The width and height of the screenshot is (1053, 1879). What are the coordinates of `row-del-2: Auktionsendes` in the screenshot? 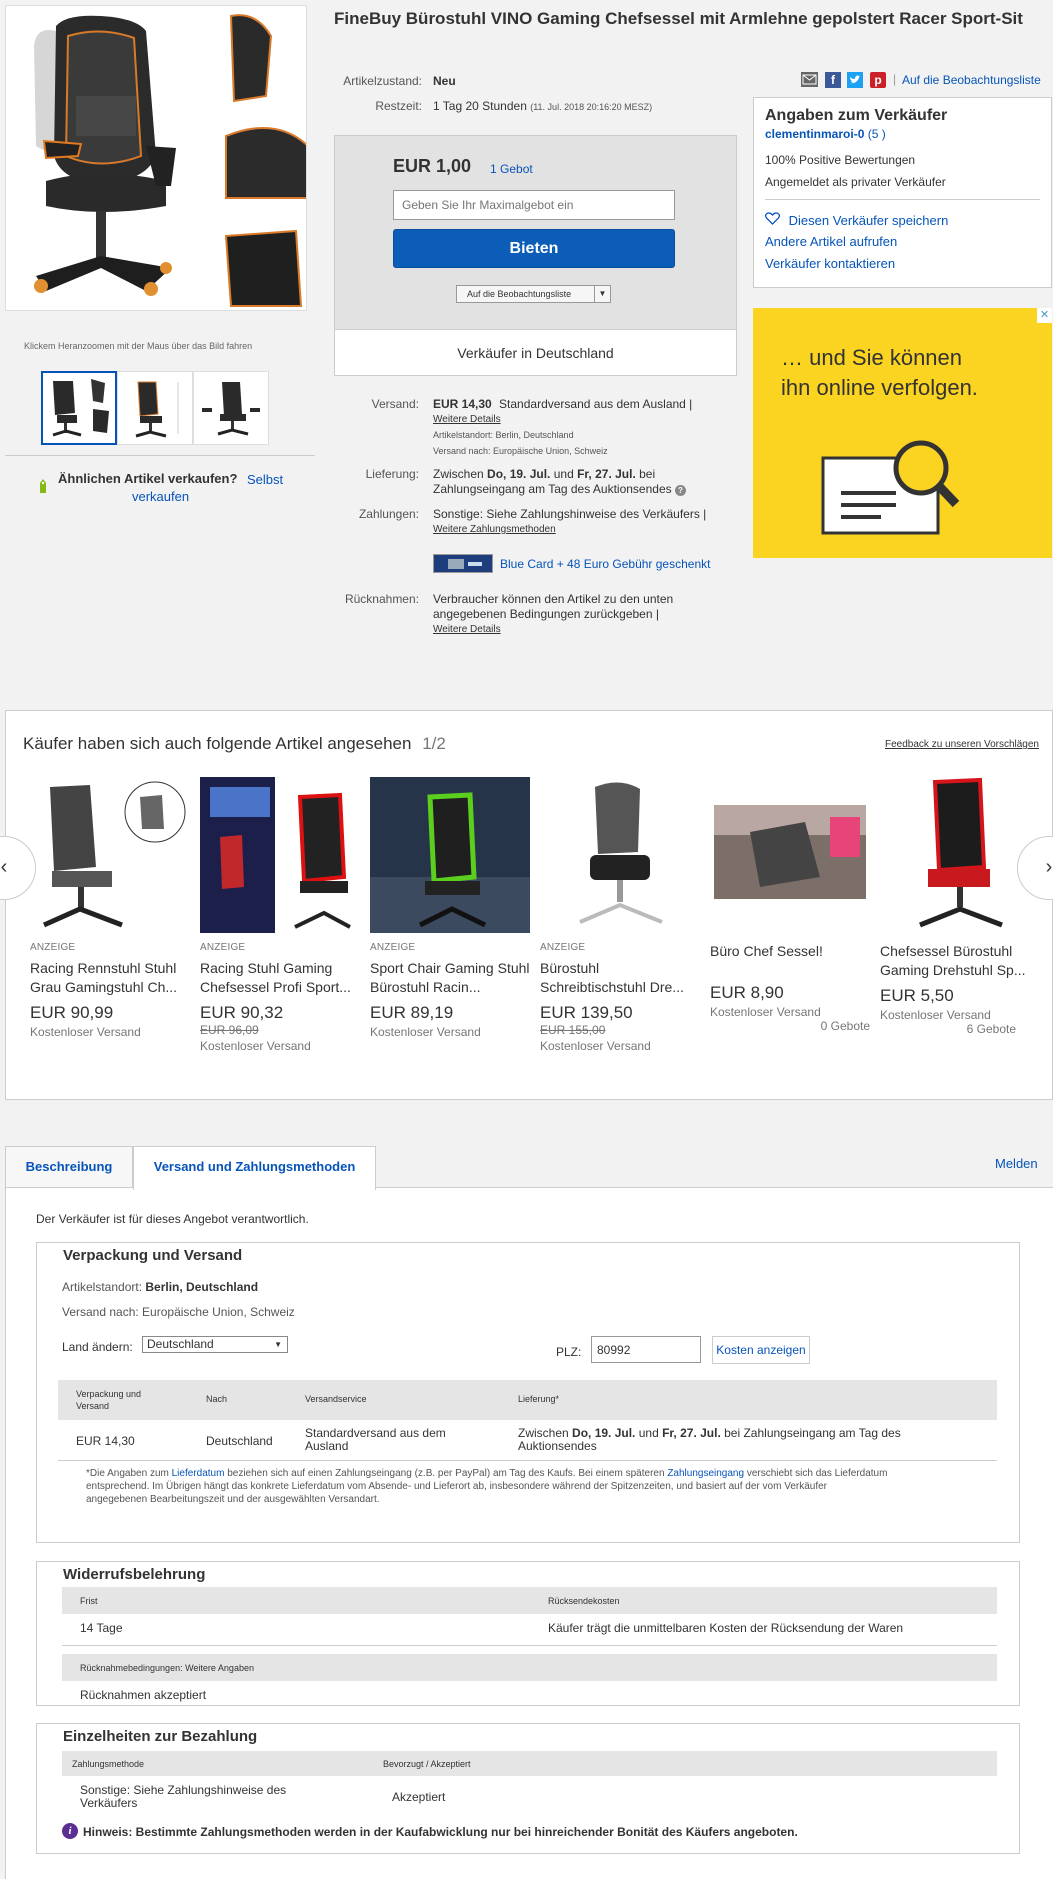 It's located at (557, 1446).